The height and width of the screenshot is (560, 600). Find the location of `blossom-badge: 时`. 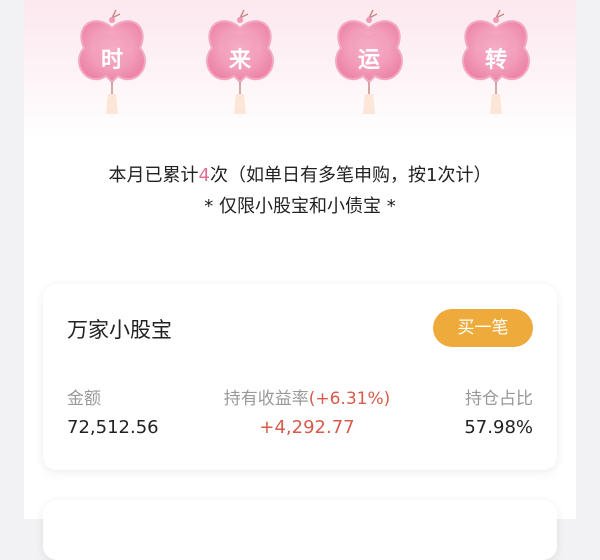

blossom-badge: 时 is located at coordinates (112, 63).